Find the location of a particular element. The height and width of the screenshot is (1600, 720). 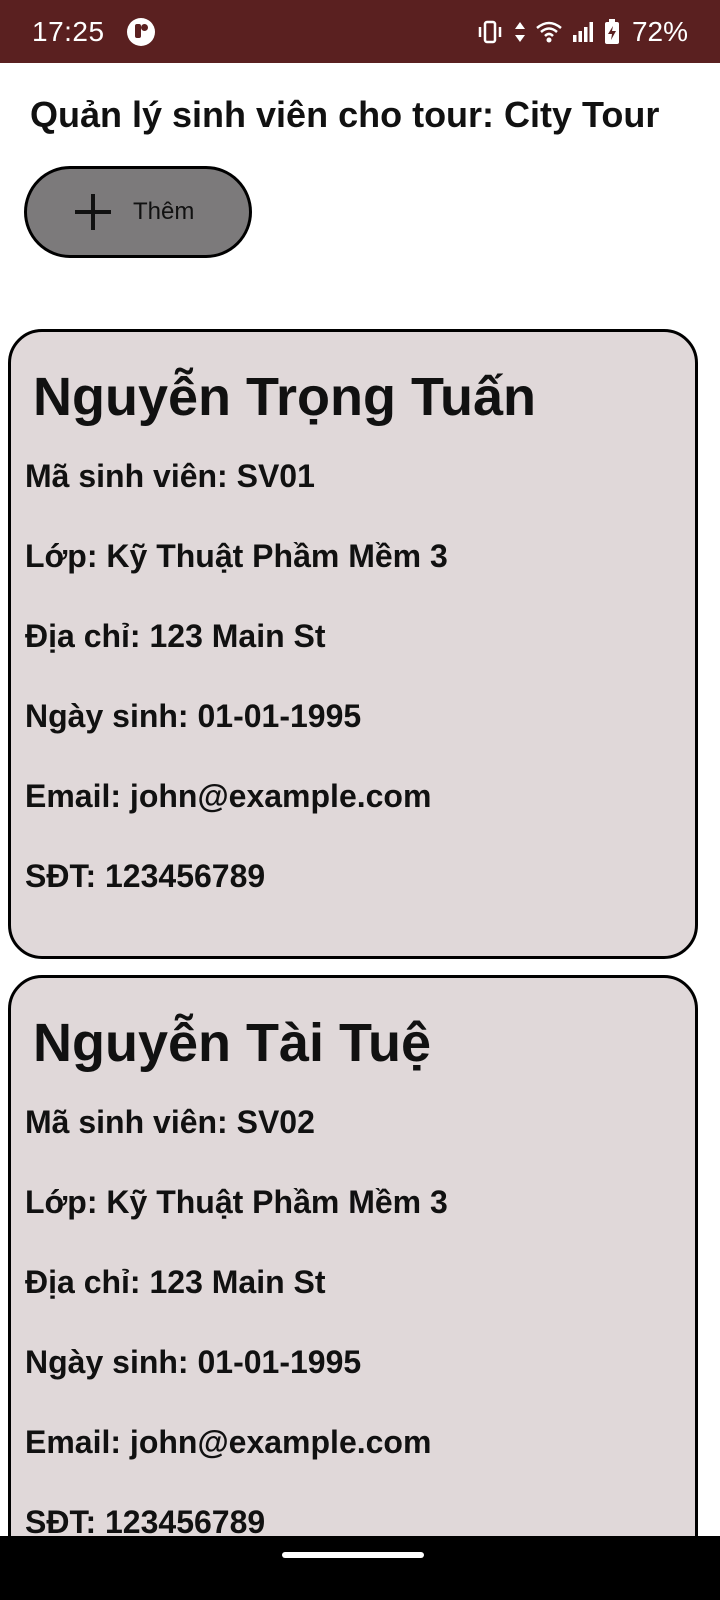

navigation-bar is located at coordinates (360, 1568).